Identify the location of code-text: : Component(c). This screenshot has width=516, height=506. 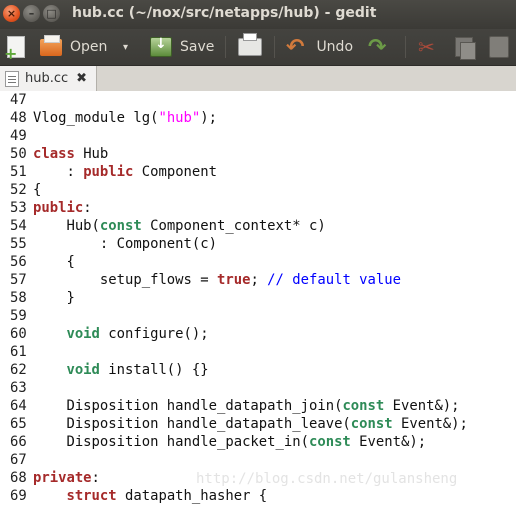
(125, 244).